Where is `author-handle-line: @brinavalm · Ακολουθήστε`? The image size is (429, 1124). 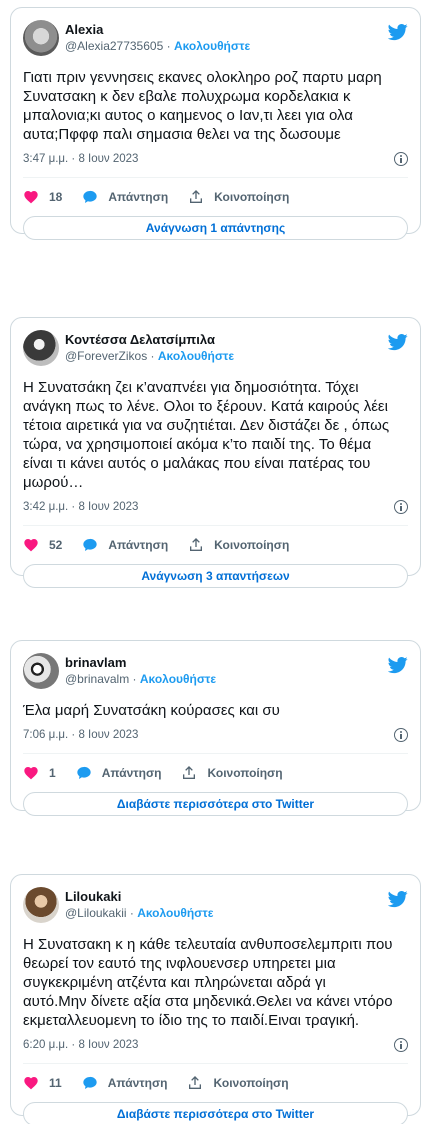 author-handle-line: @brinavalm · Ακολουθήστε is located at coordinates (140, 679).